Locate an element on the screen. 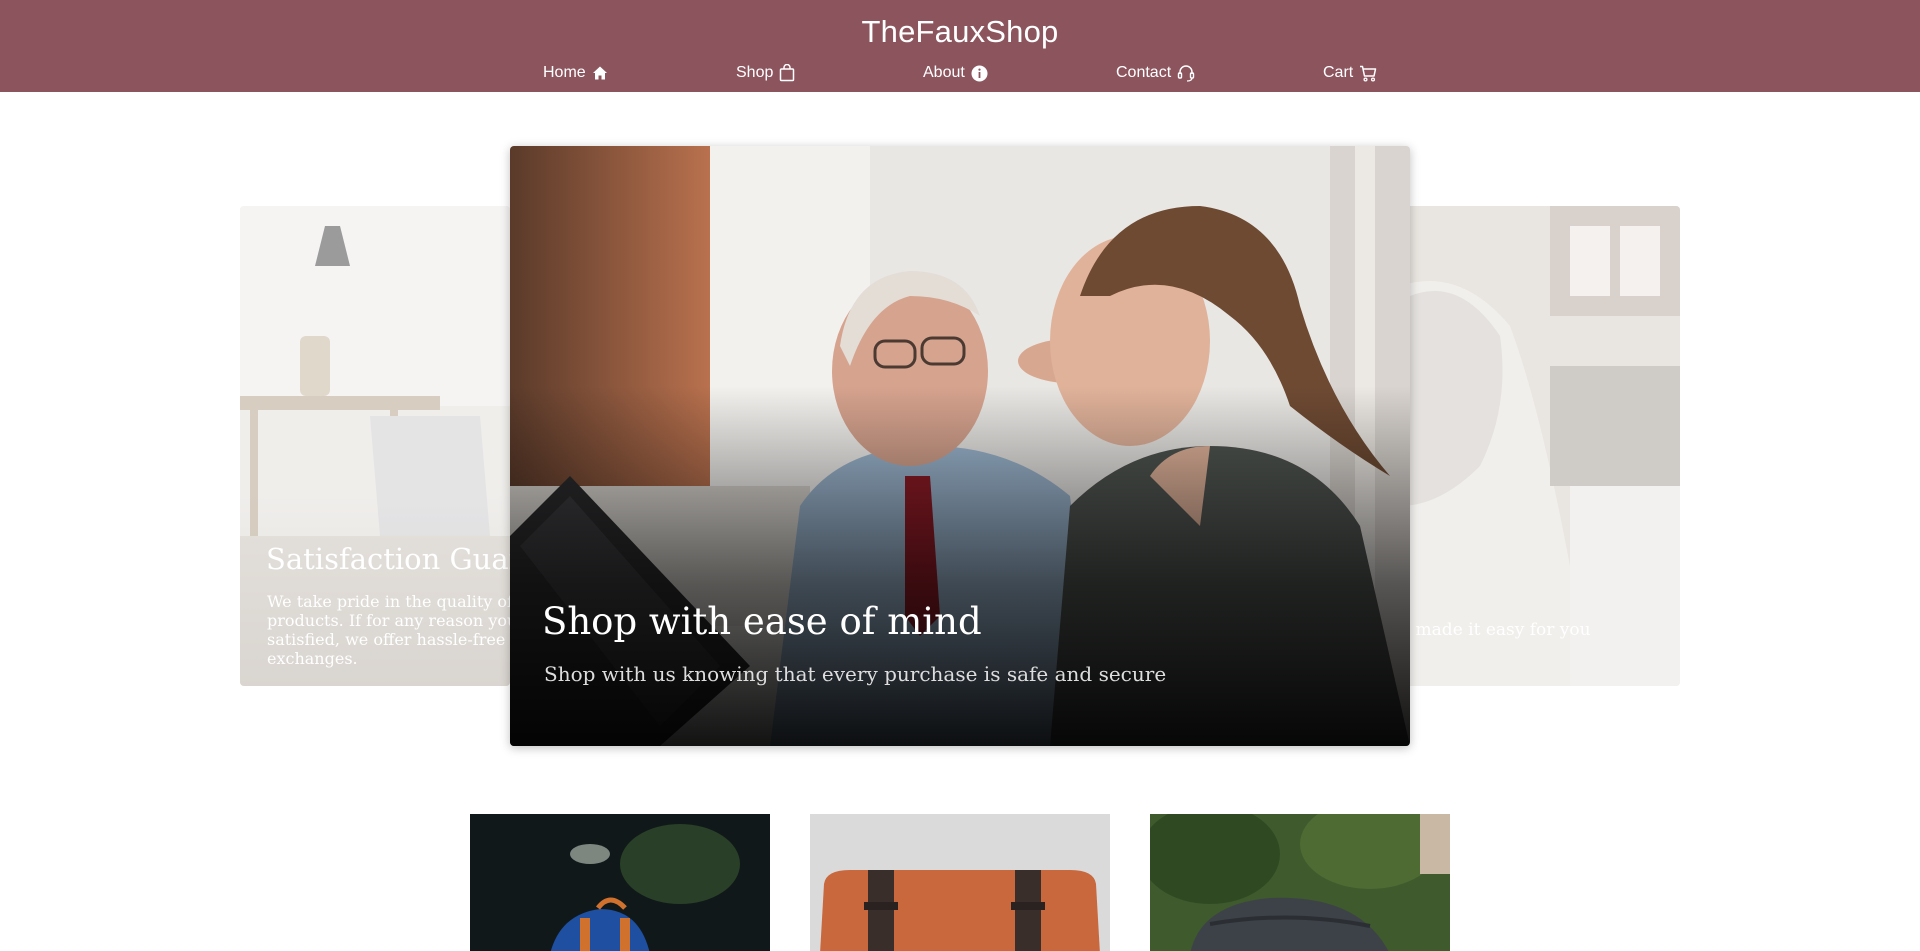 The width and height of the screenshot is (1920, 951). nav-about: About is located at coordinates (955, 73).